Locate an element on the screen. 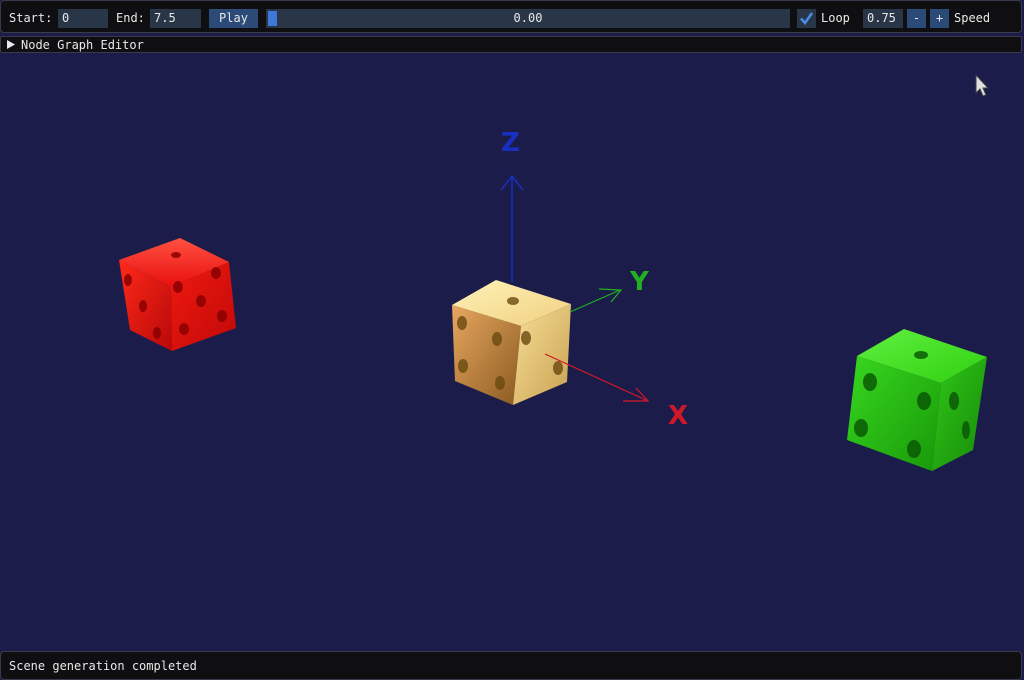  timeline-value: 0.00 is located at coordinates (528, 18).